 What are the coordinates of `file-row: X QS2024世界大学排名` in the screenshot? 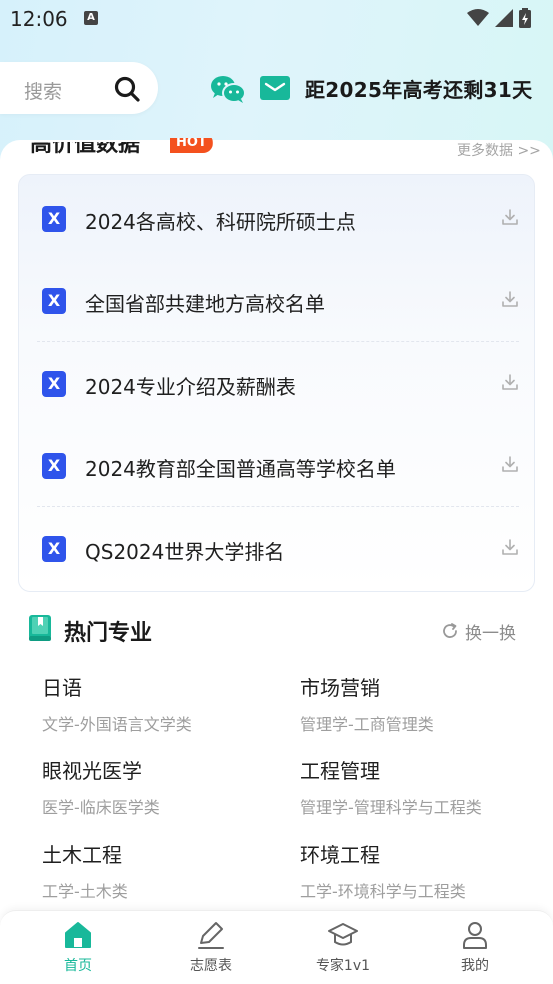 It's located at (277, 550).